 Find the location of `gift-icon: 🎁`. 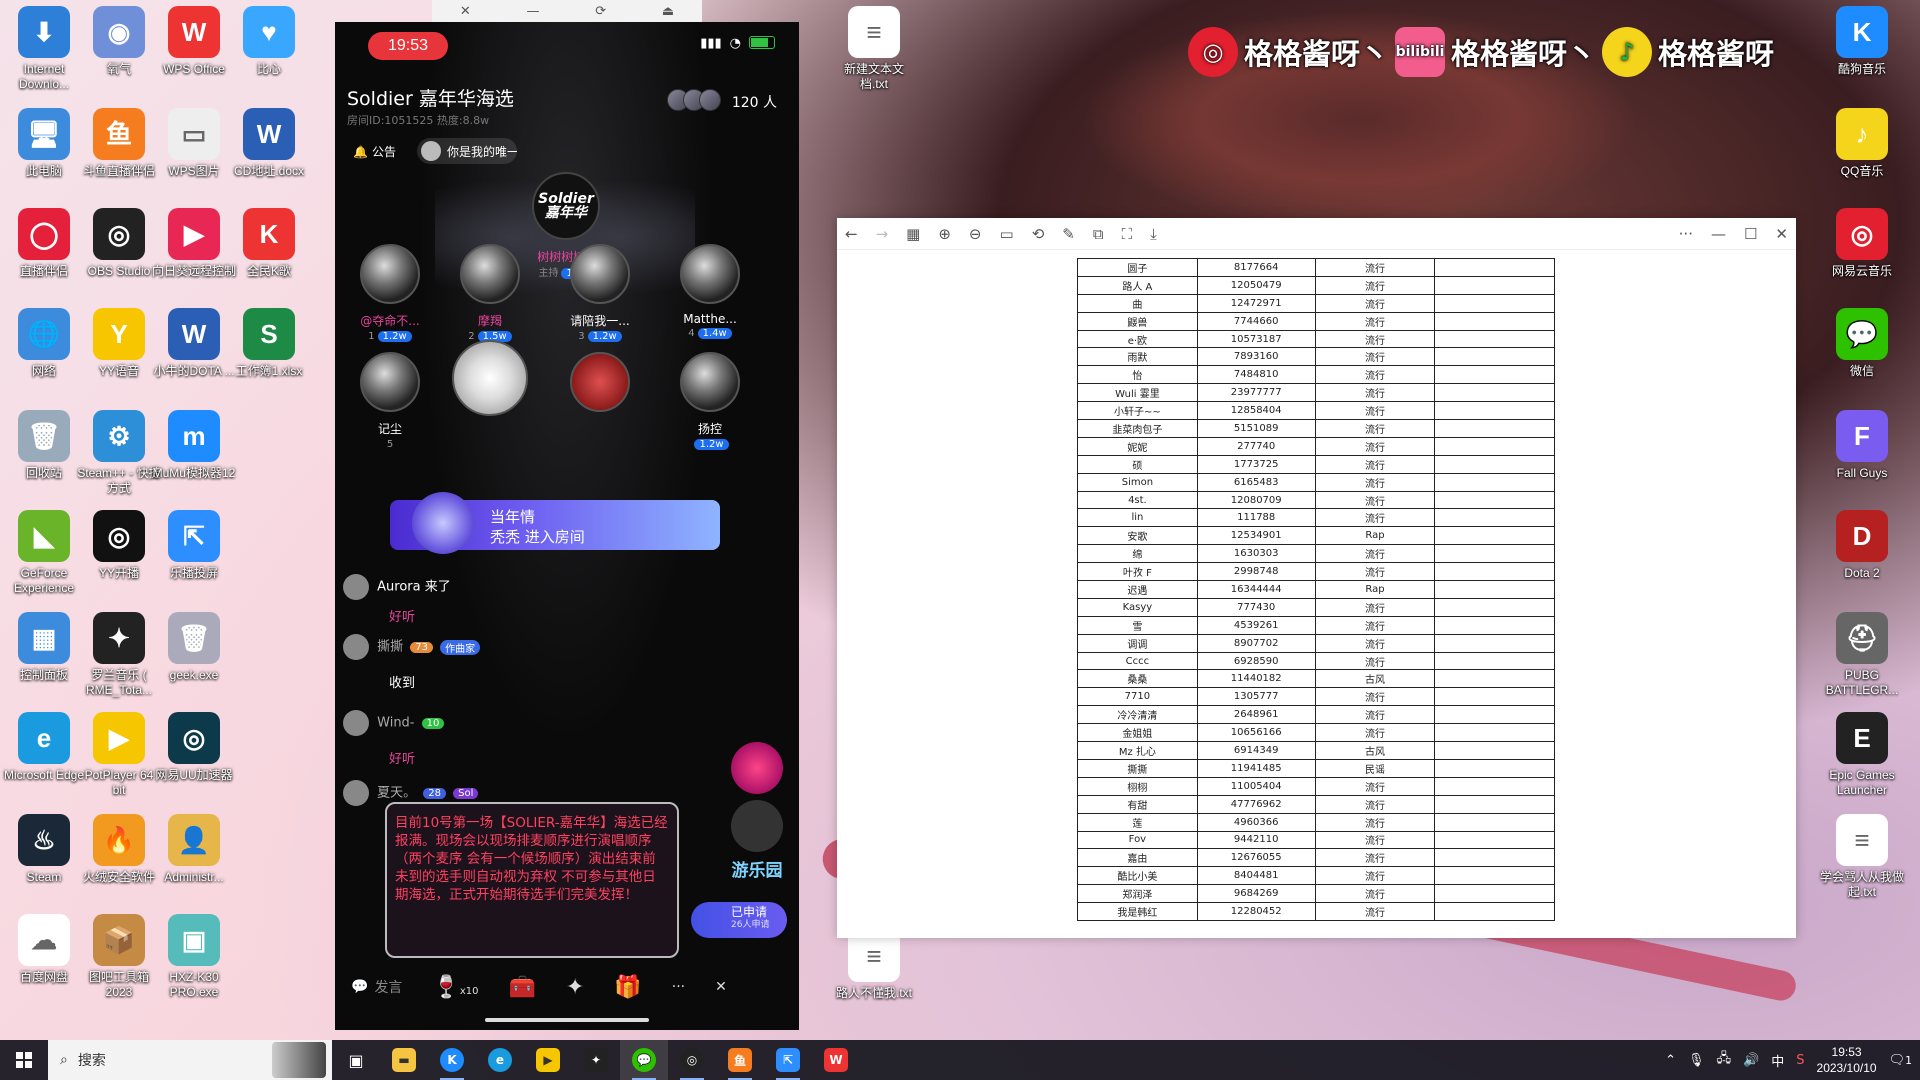

gift-icon: 🎁 is located at coordinates (627, 987).